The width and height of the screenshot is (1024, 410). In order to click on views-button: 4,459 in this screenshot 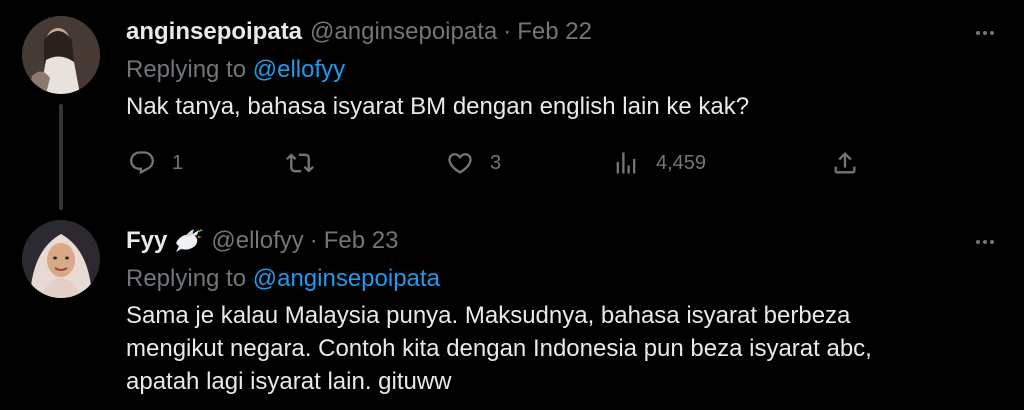, I will do `click(659, 163)`.